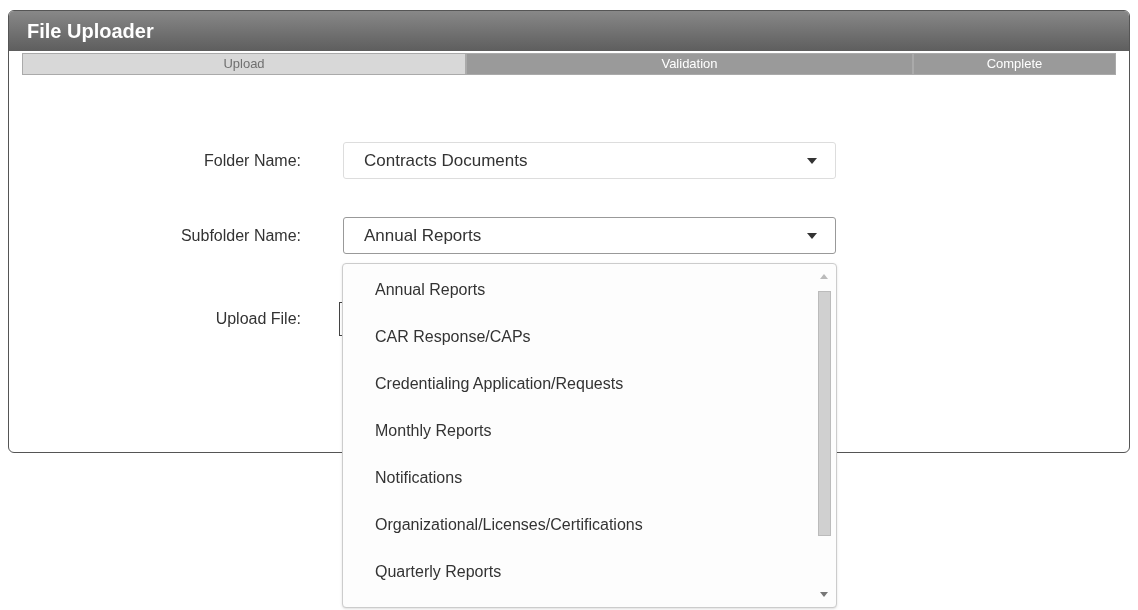 This screenshot has width=1138, height=610. What do you see at coordinates (90, 31) in the screenshot?
I see `panel-title: File Uploader` at bounding box center [90, 31].